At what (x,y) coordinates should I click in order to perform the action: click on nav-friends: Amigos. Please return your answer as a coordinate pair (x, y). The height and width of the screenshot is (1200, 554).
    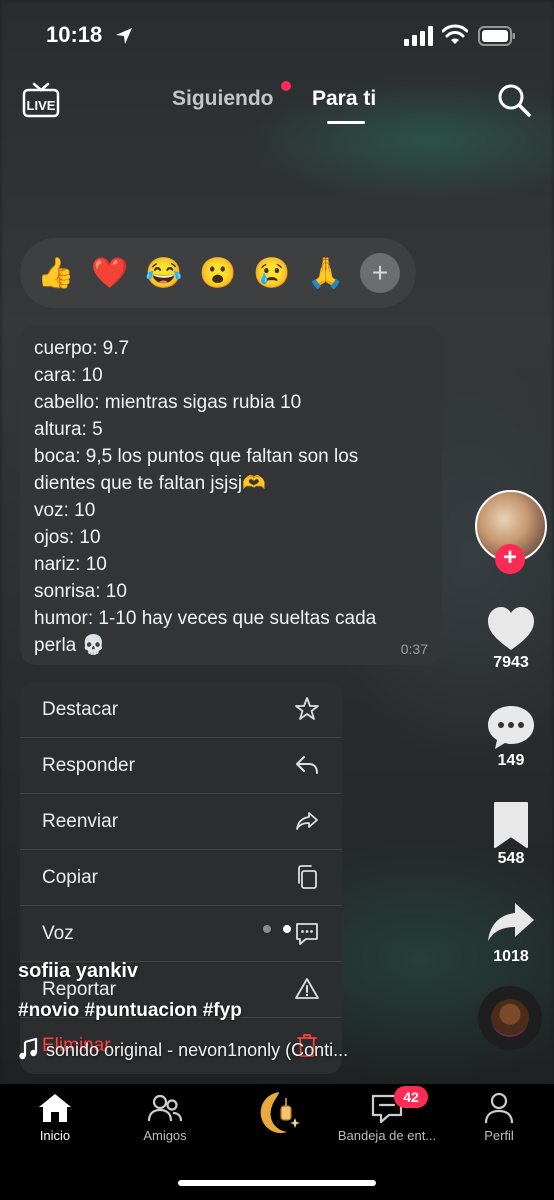
    Looking at the image, I should click on (165, 1117).